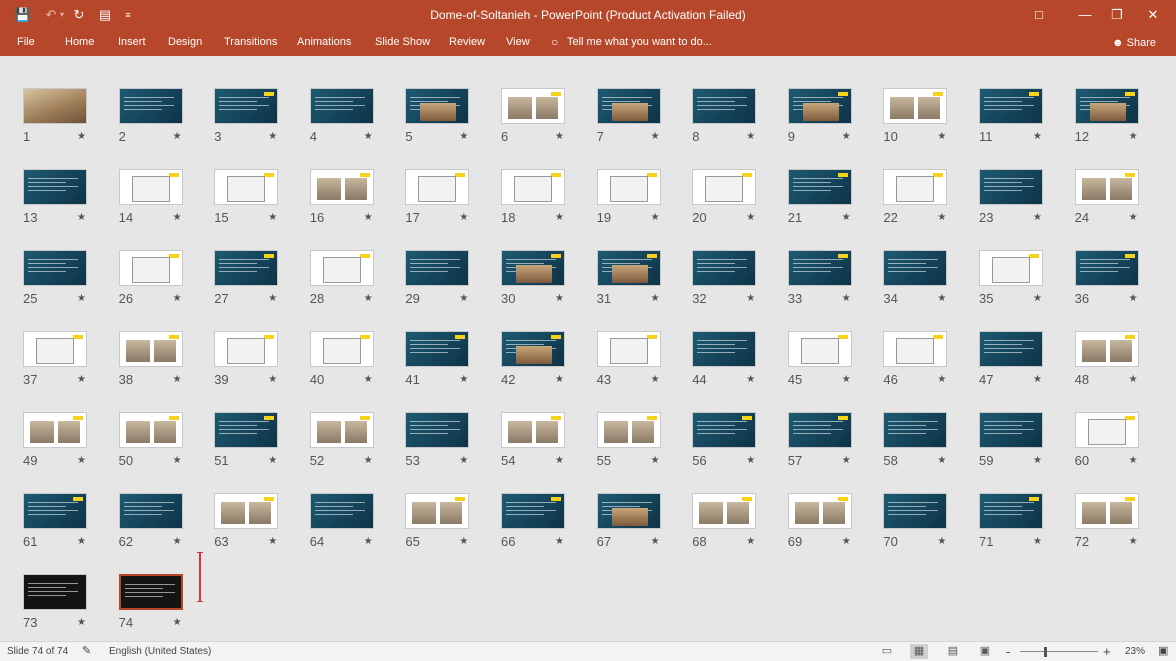  What do you see at coordinates (1153, 15) in the screenshot?
I see `close-icon: ✕` at bounding box center [1153, 15].